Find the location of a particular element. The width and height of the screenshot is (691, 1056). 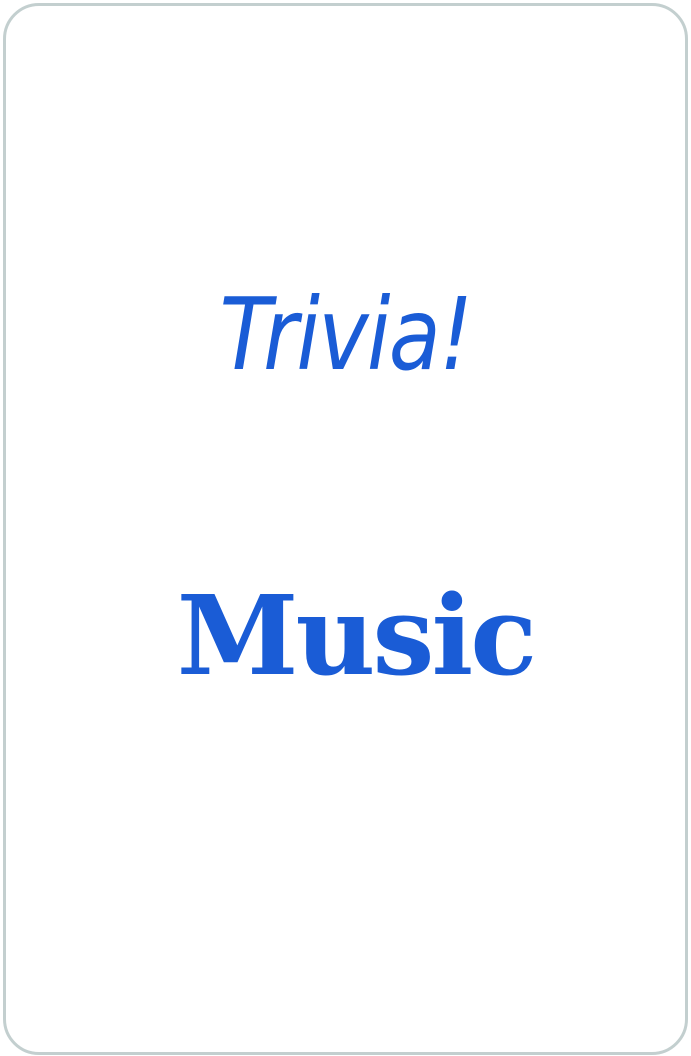

card-category: Music is located at coordinates (356, 635).